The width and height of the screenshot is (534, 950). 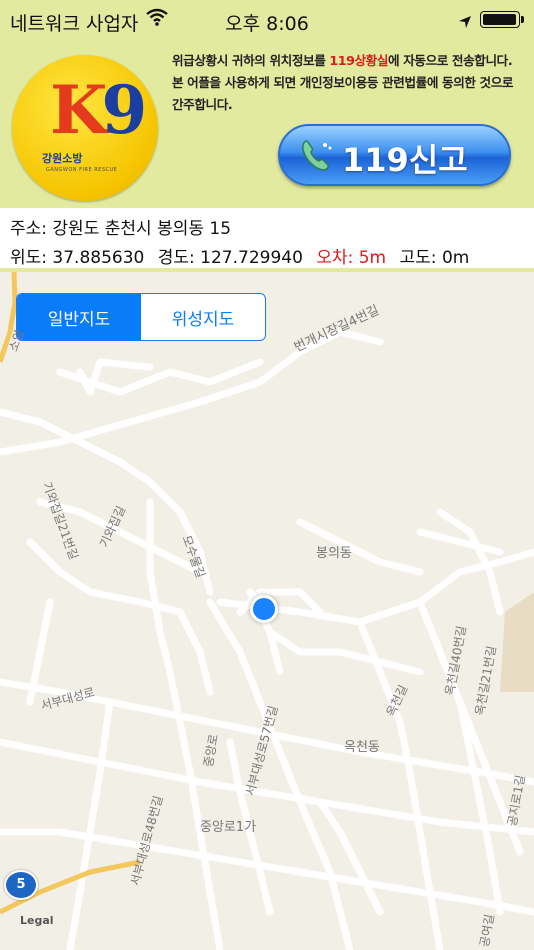 I want to click on battery-icon, so click(x=502, y=19).